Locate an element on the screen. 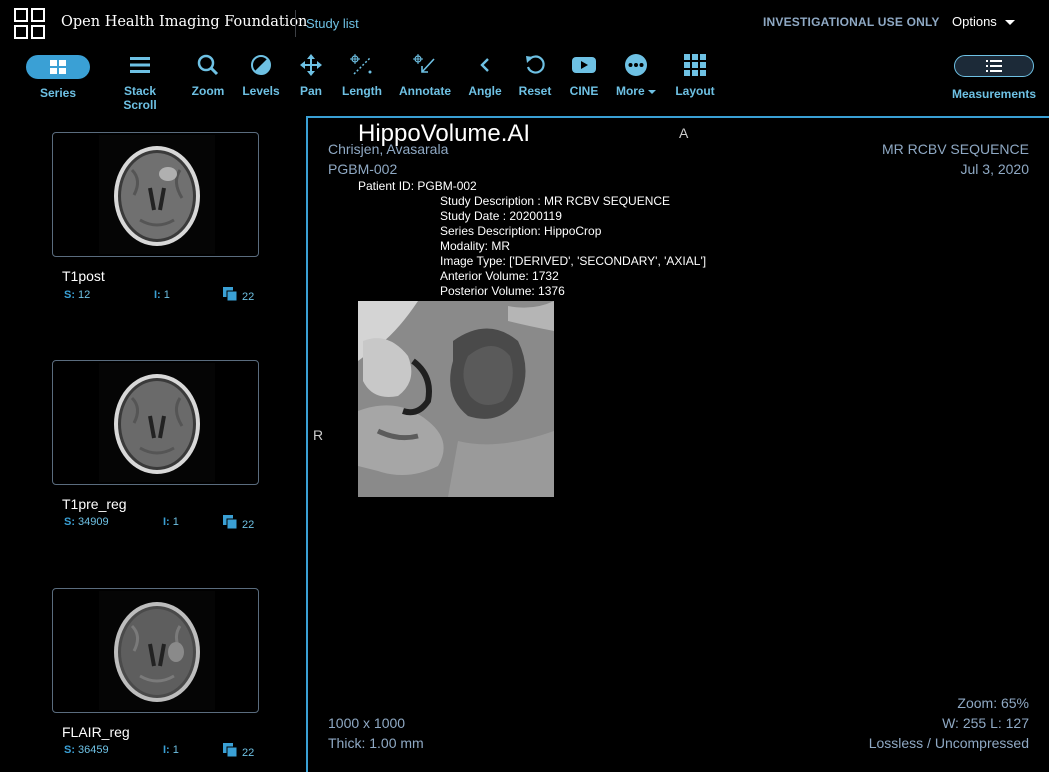  more-tools-button: More is located at coordinates (636, 73).